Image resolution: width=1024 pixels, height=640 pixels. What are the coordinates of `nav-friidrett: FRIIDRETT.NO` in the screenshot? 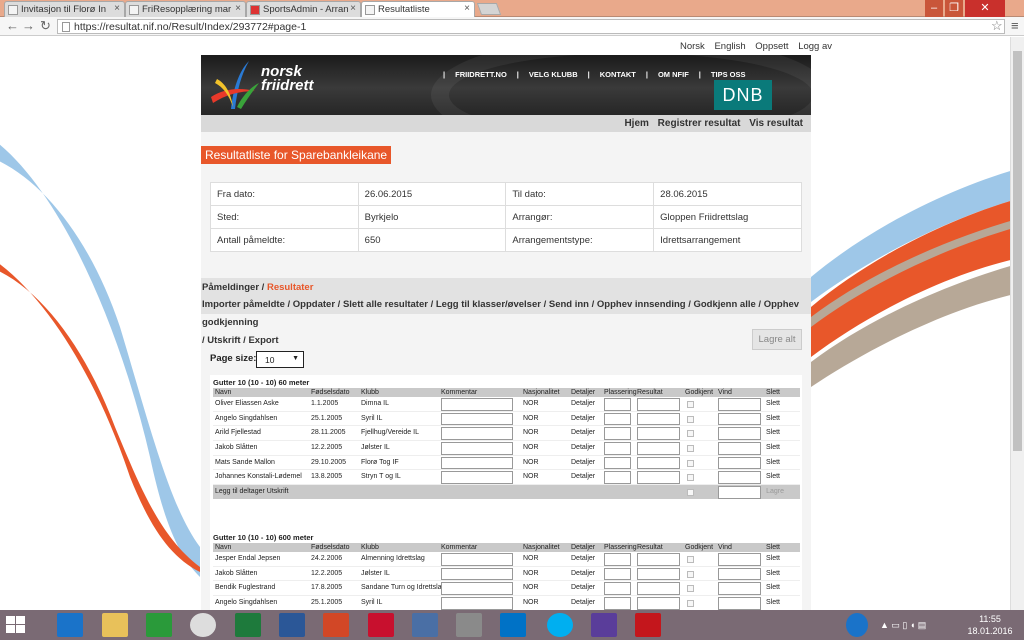 It's located at (481, 74).